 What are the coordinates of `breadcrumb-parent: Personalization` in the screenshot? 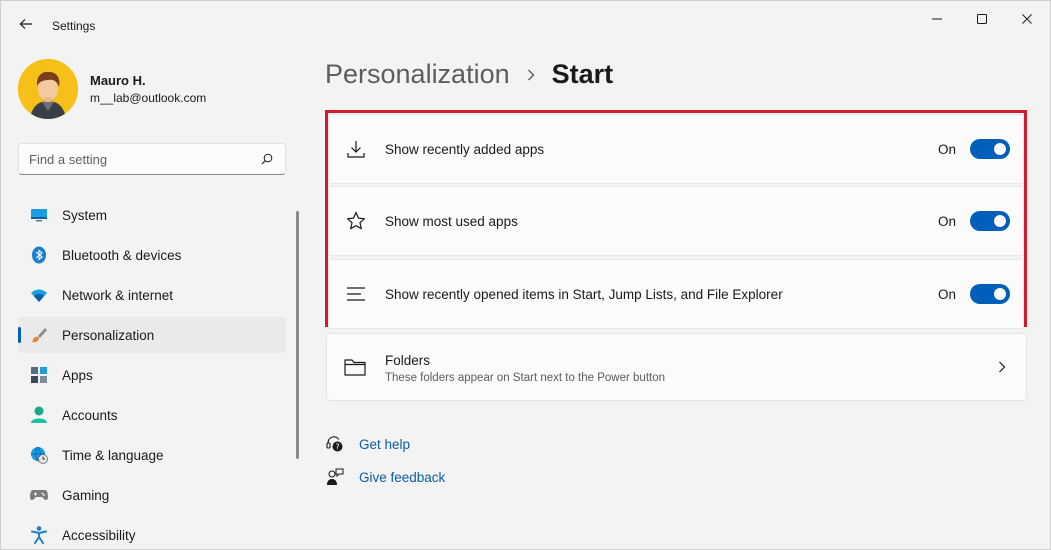 It's located at (417, 74).